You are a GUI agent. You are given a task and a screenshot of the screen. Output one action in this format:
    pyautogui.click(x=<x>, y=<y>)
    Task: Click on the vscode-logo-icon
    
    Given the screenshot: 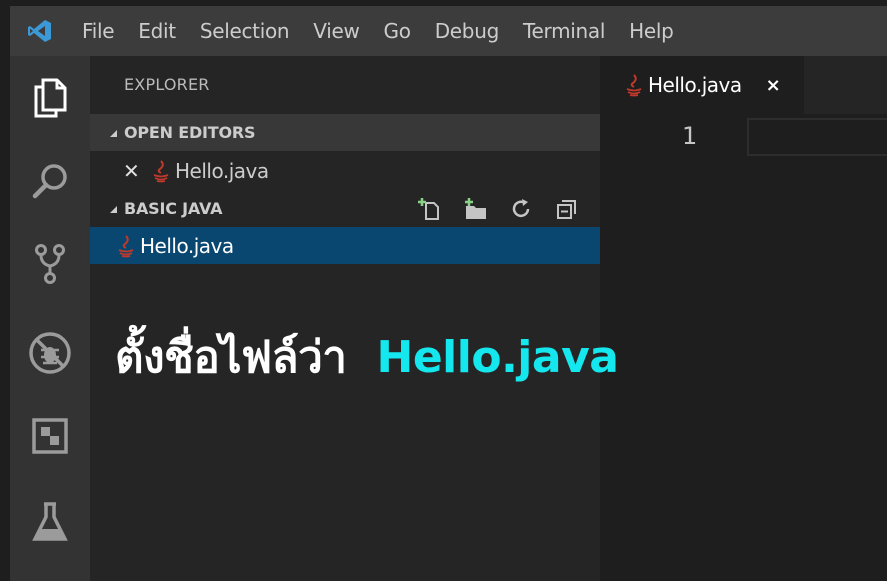 What is the action you would take?
    pyautogui.click(x=40, y=31)
    